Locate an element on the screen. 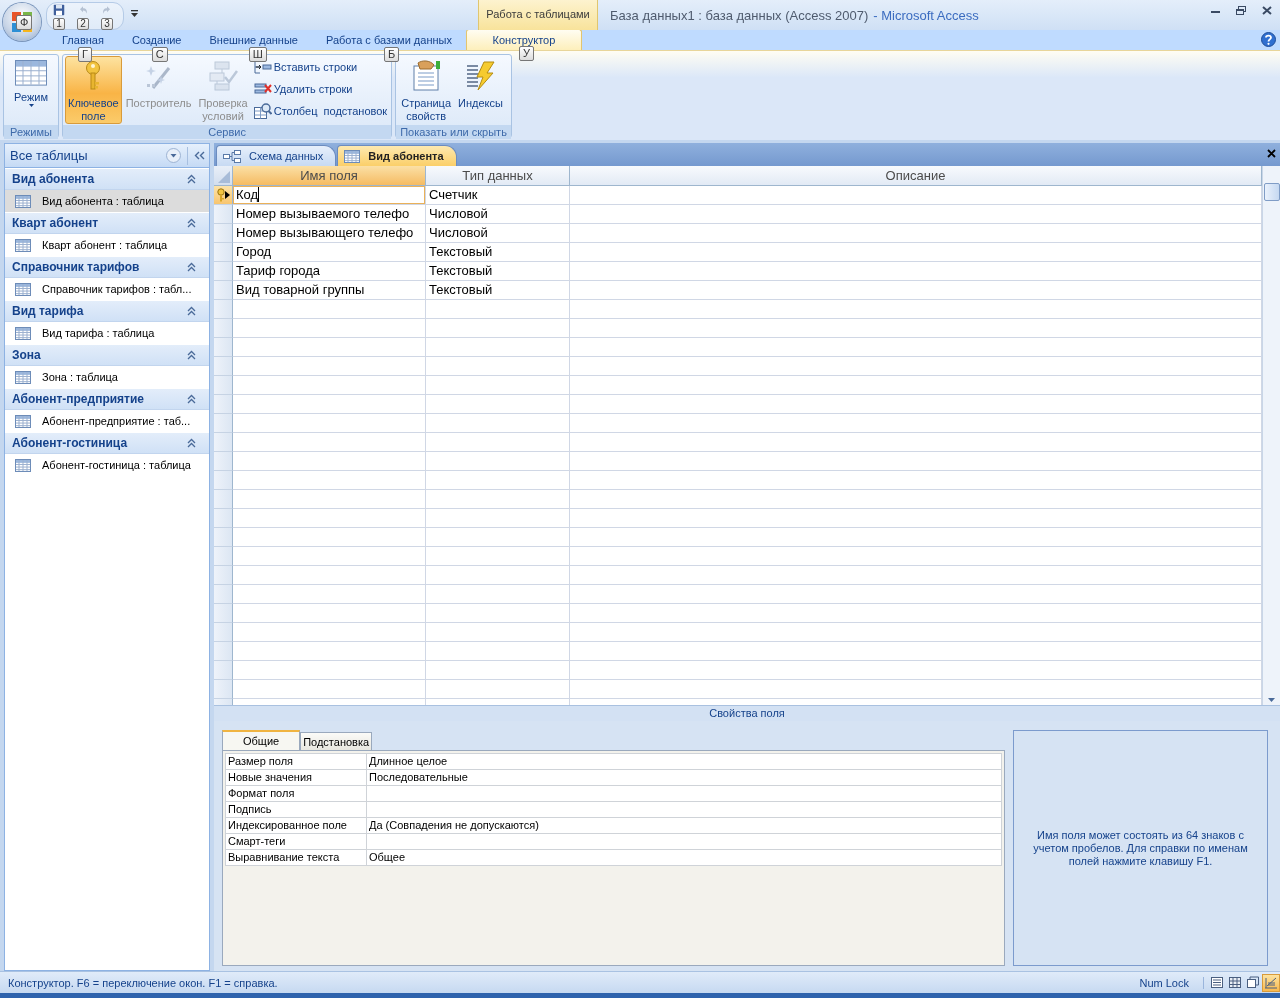  group-header: Абонент-предприятие is located at coordinates (107, 399).